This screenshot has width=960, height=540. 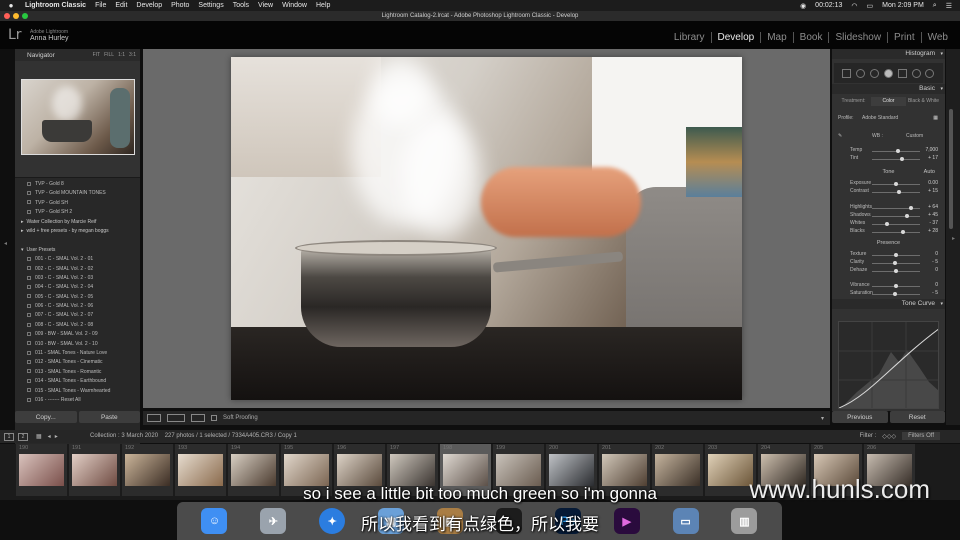 What do you see at coordinates (933, 207) in the screenshot?
I see `slider-value: + 64` at bounding box center [933, 207].